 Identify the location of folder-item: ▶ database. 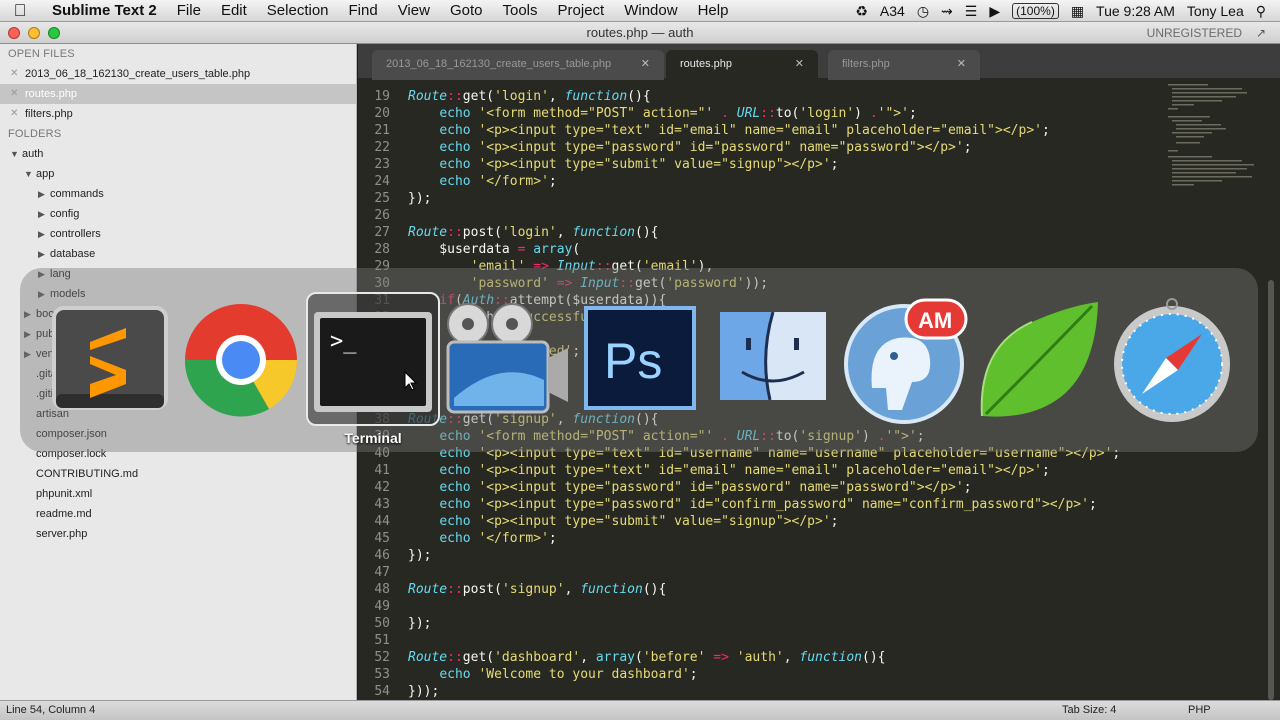
(178, 254).